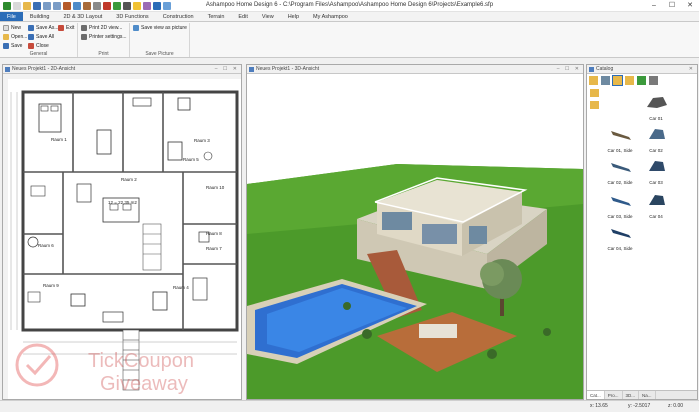 The height and width of the screenshot is (412, 699). Describe the element at coordinates (17, 46) in the screenshot. I see `save-label: Save` at that location.